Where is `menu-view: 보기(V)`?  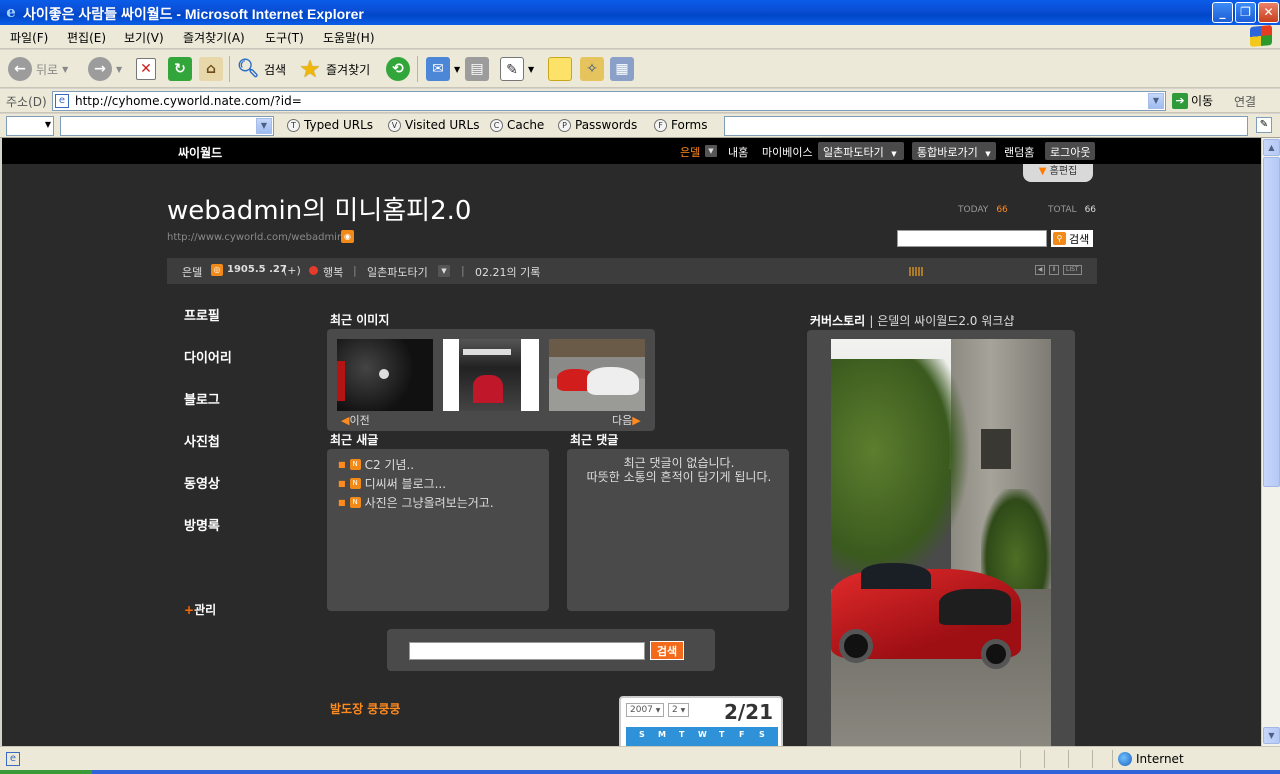
menu-view: 보기(V) is located at coordinates (144, 37).